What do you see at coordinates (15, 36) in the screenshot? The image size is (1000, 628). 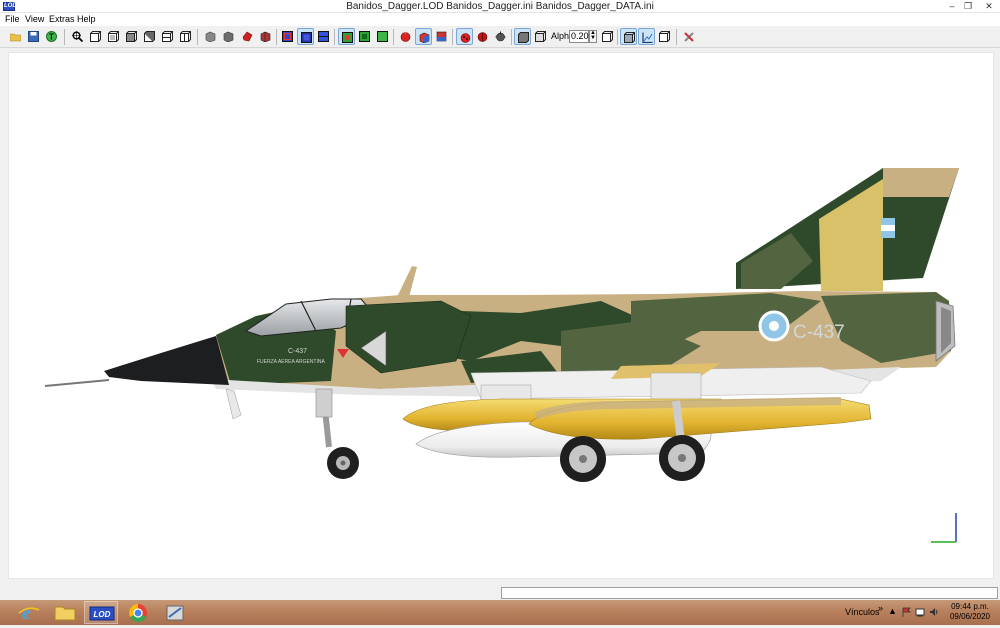 I see `open-folder-icon` at bounding box center [15, 36].